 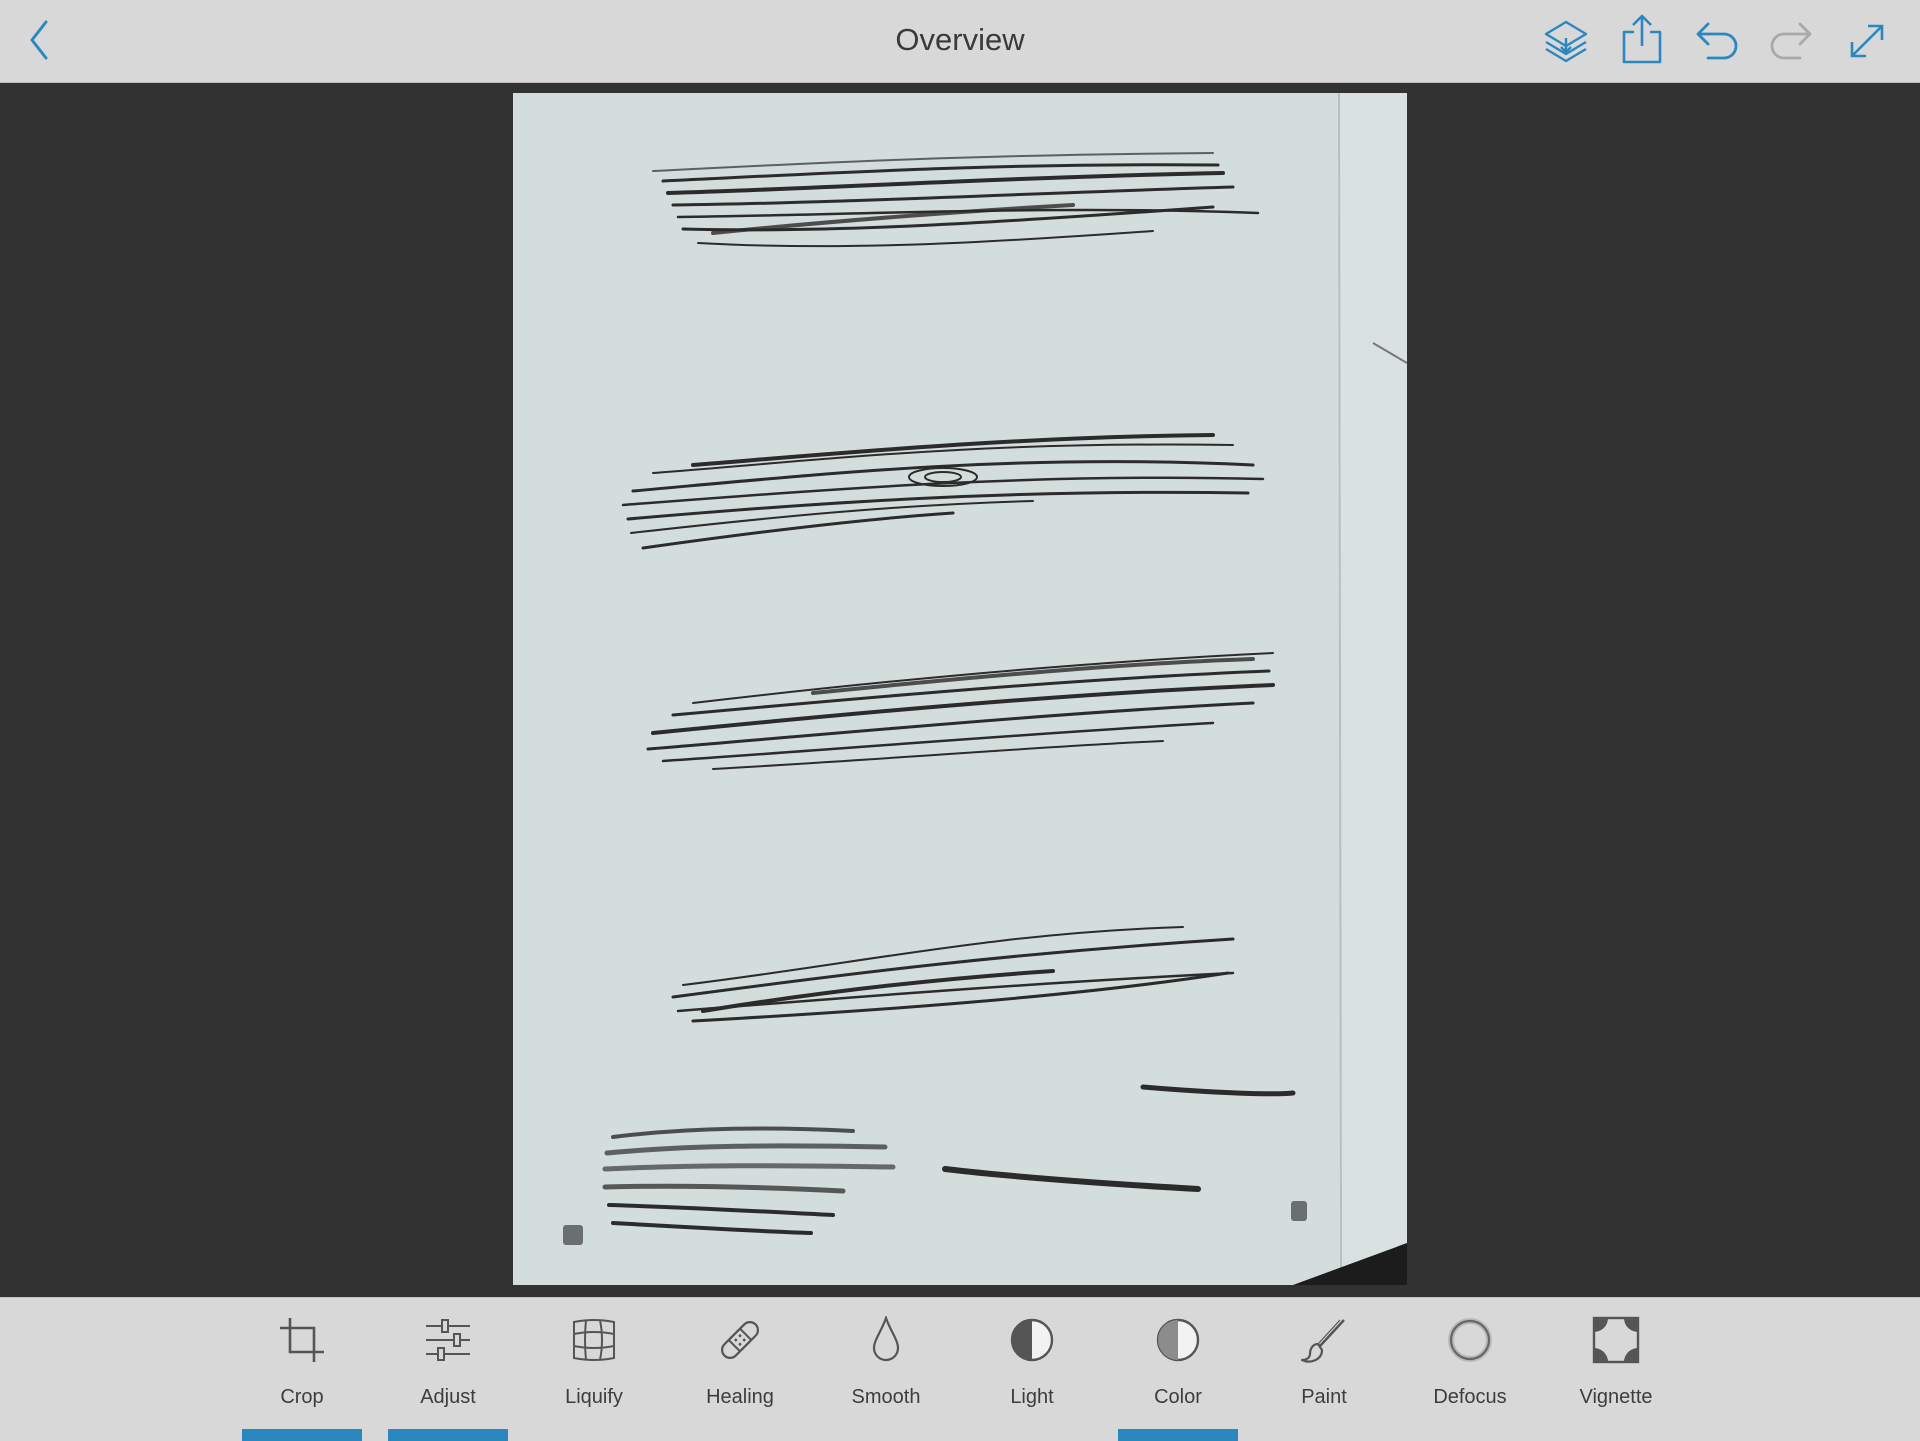 I want to click on sliders-icon, so click(x=448, y=1340).